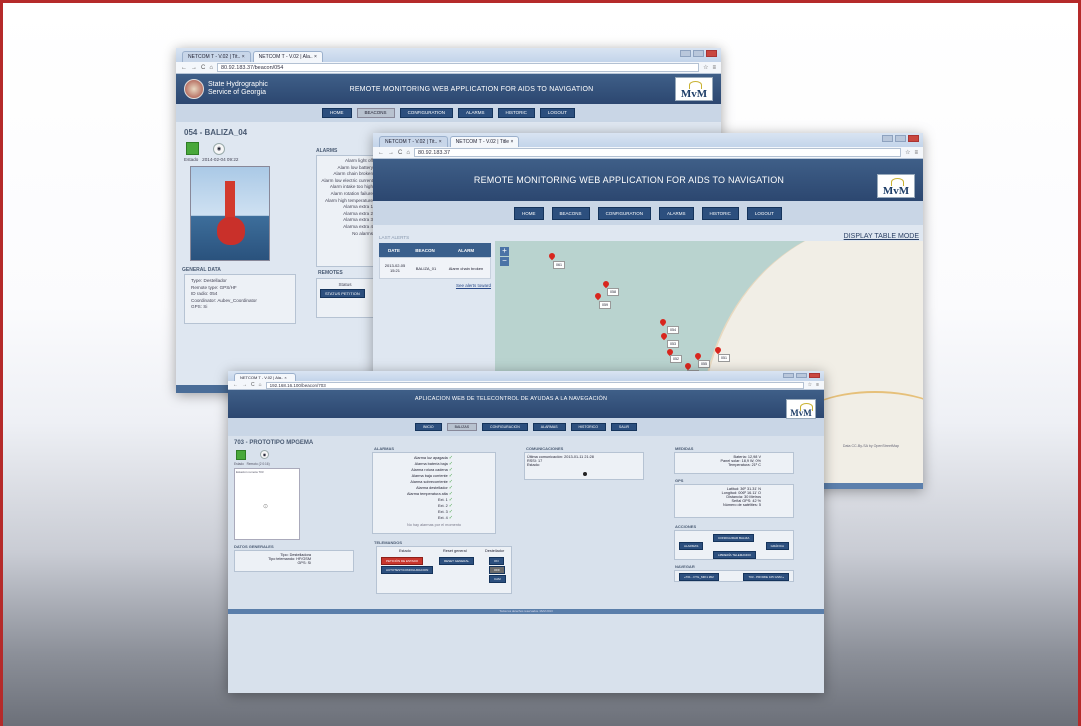  What do you see at coordinates (287, 56) in the screenshot?
I see `browser-tab-2: NETCOM T - V.02 | Ala.. ×` at bounding box center [287, 56].